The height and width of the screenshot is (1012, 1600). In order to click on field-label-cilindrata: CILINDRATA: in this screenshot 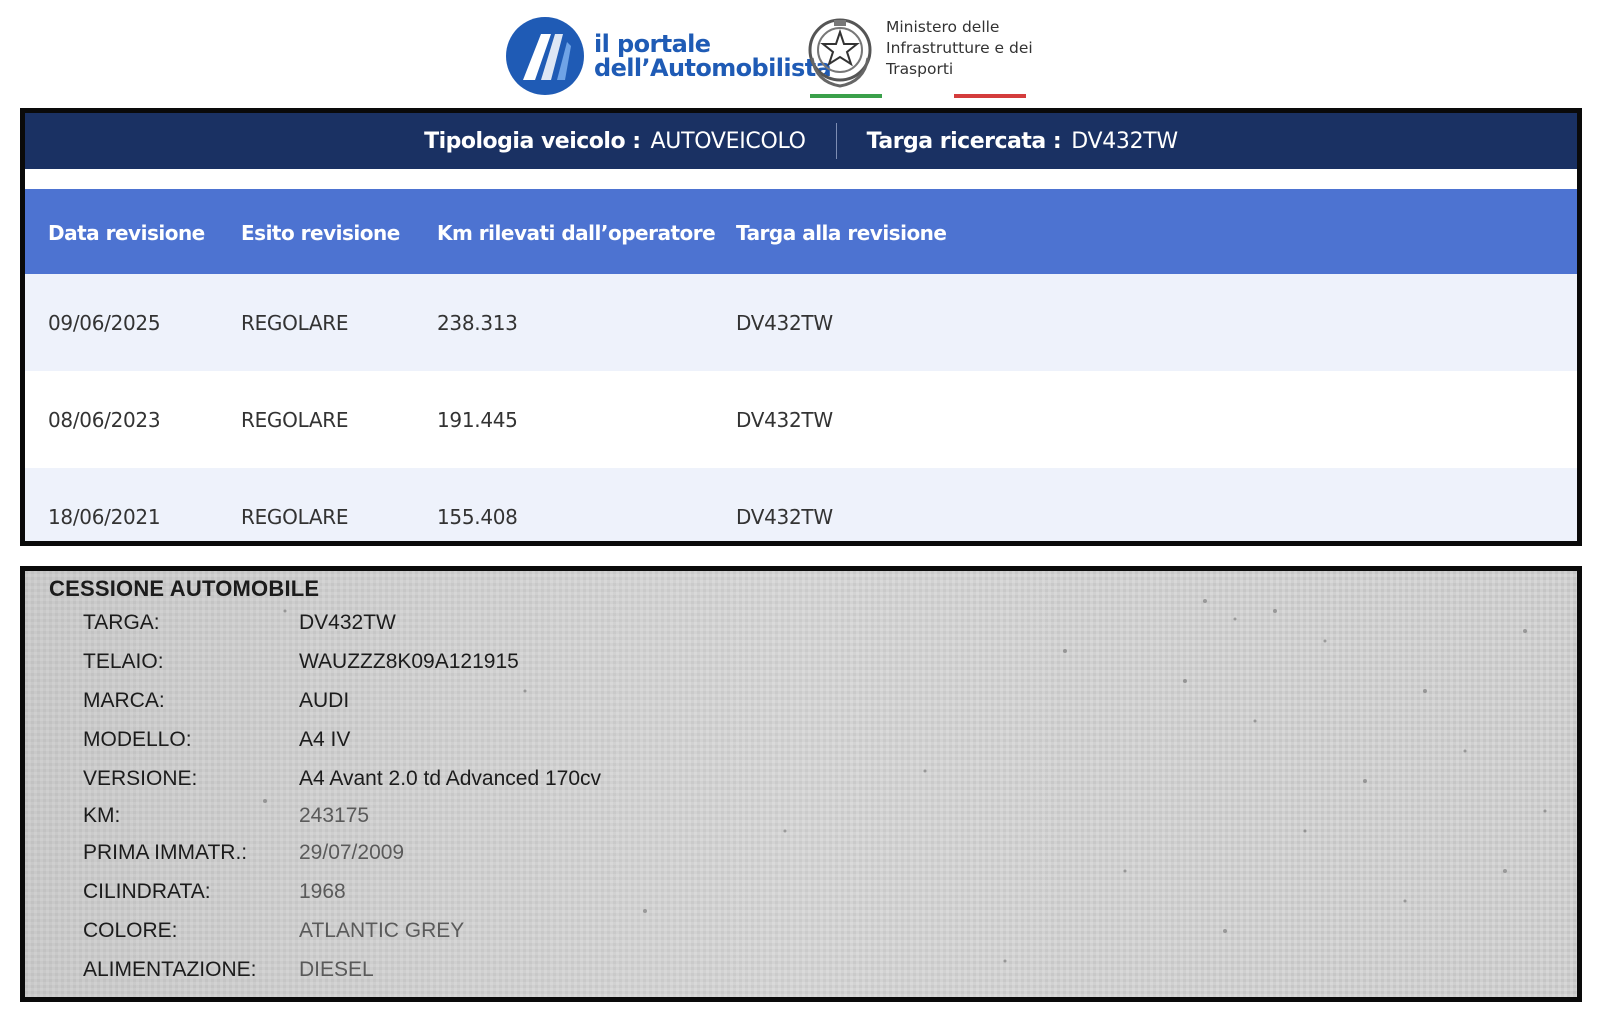, I will do `click(147, 891)`.